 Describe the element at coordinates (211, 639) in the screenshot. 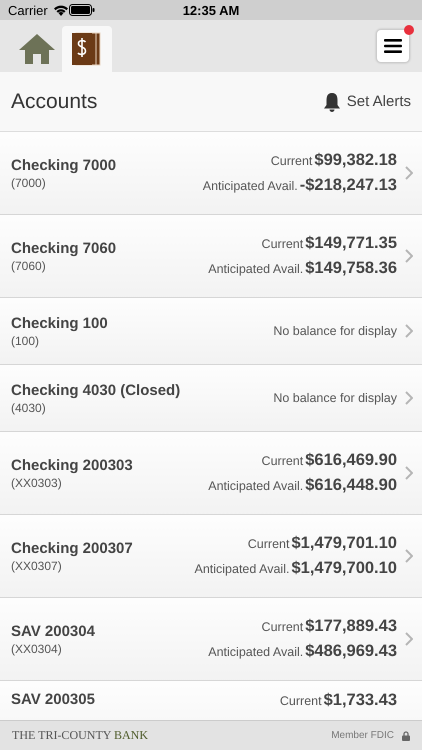

I see `account-row: SAV 200304 (XX0304) Current$177,889.43 Anticipated Avail.$486,969.43` at that location.